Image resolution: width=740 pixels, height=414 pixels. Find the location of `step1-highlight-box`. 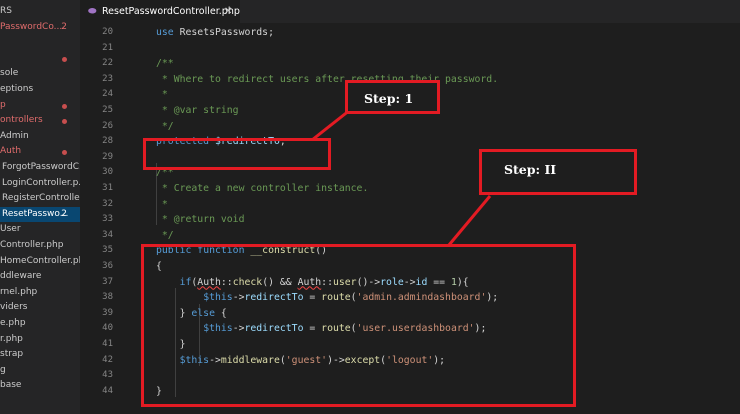

step1-highlight-box is located at coordinates (237, 154).